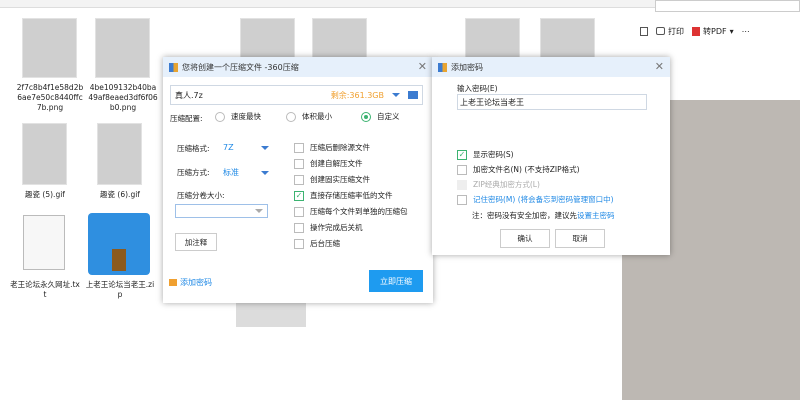 This screenshot has width=800, height=417. Describe the element at coordinates (44, 242) in the screenshot. I see `text-file-icon` at that location.